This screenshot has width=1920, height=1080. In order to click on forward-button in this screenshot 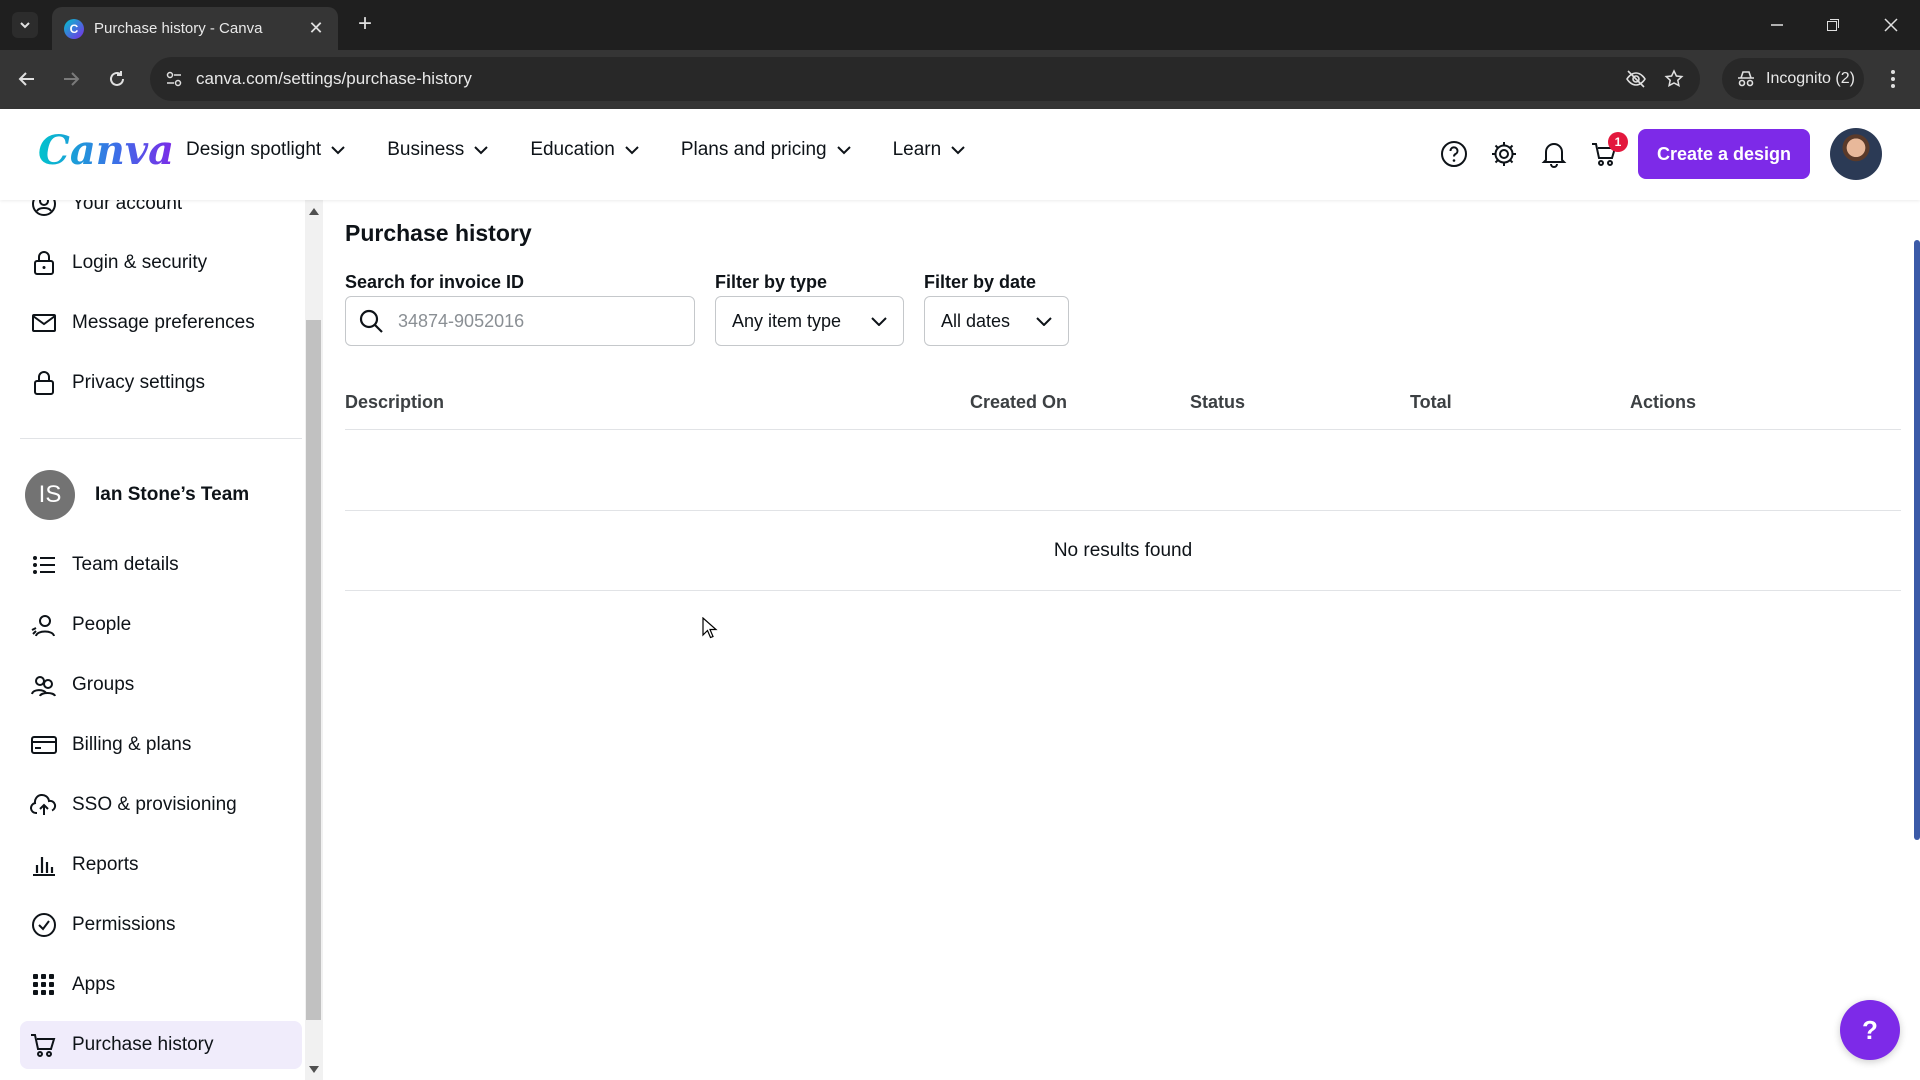, I will do `click(71, 79)`.